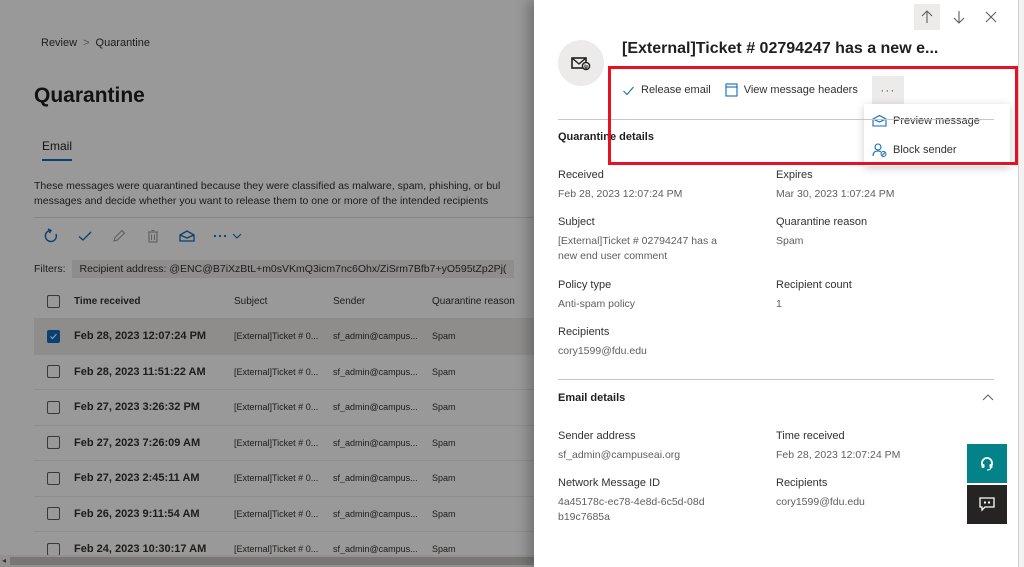 This screenshot has height=567, width=1024. I want to click on field-label: Subject, so click(576, 222).